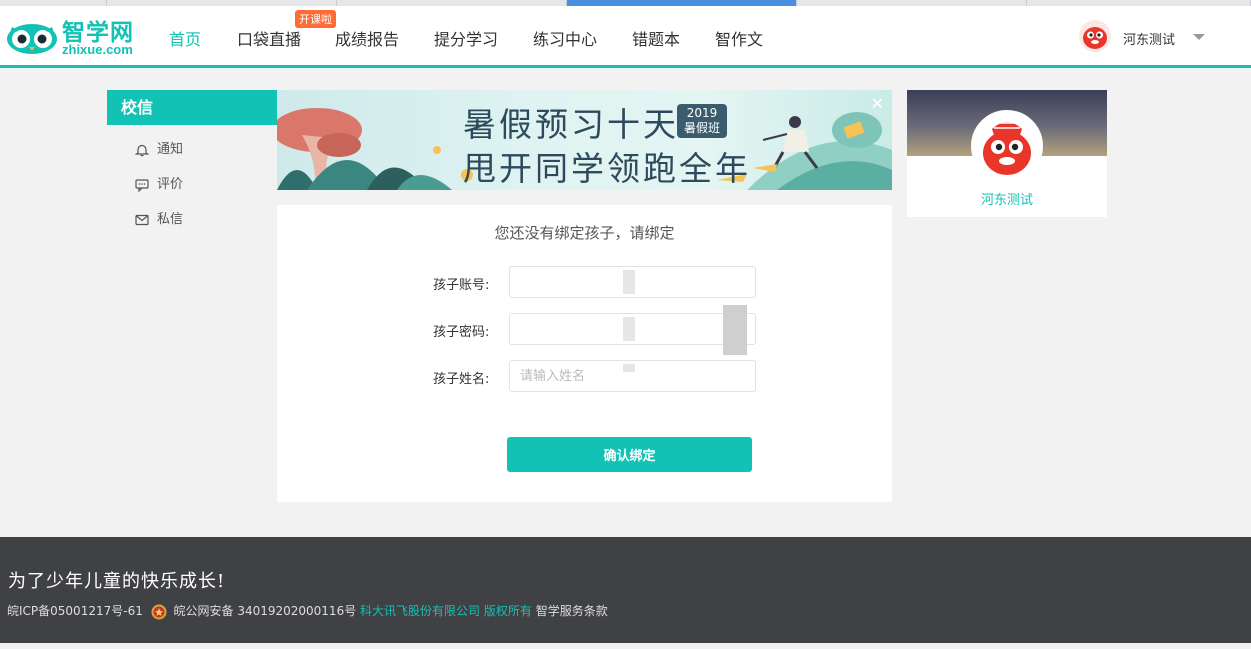 The width and height of the screenshot is (1251, 649). Describe the element at coordinates (702, 113) in the screenshot. I see `banner-tag-year: 2019` at that location.